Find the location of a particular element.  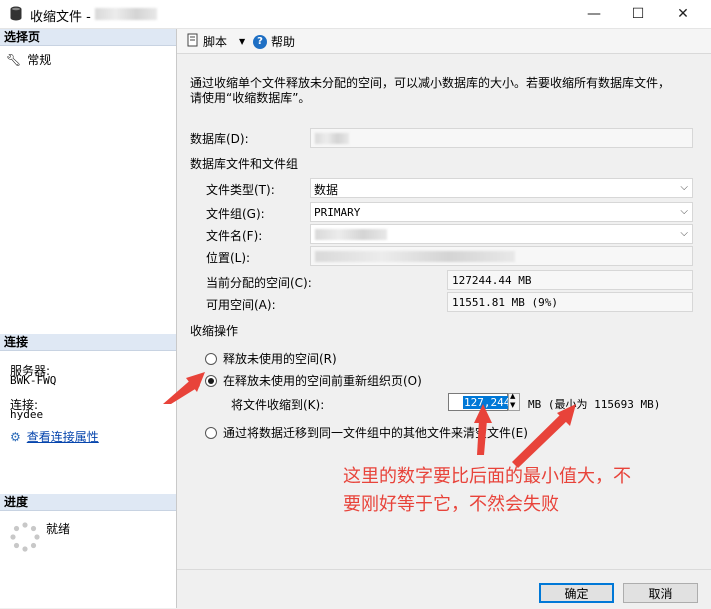

arrow-to-input is located at coordinates (482, 437).